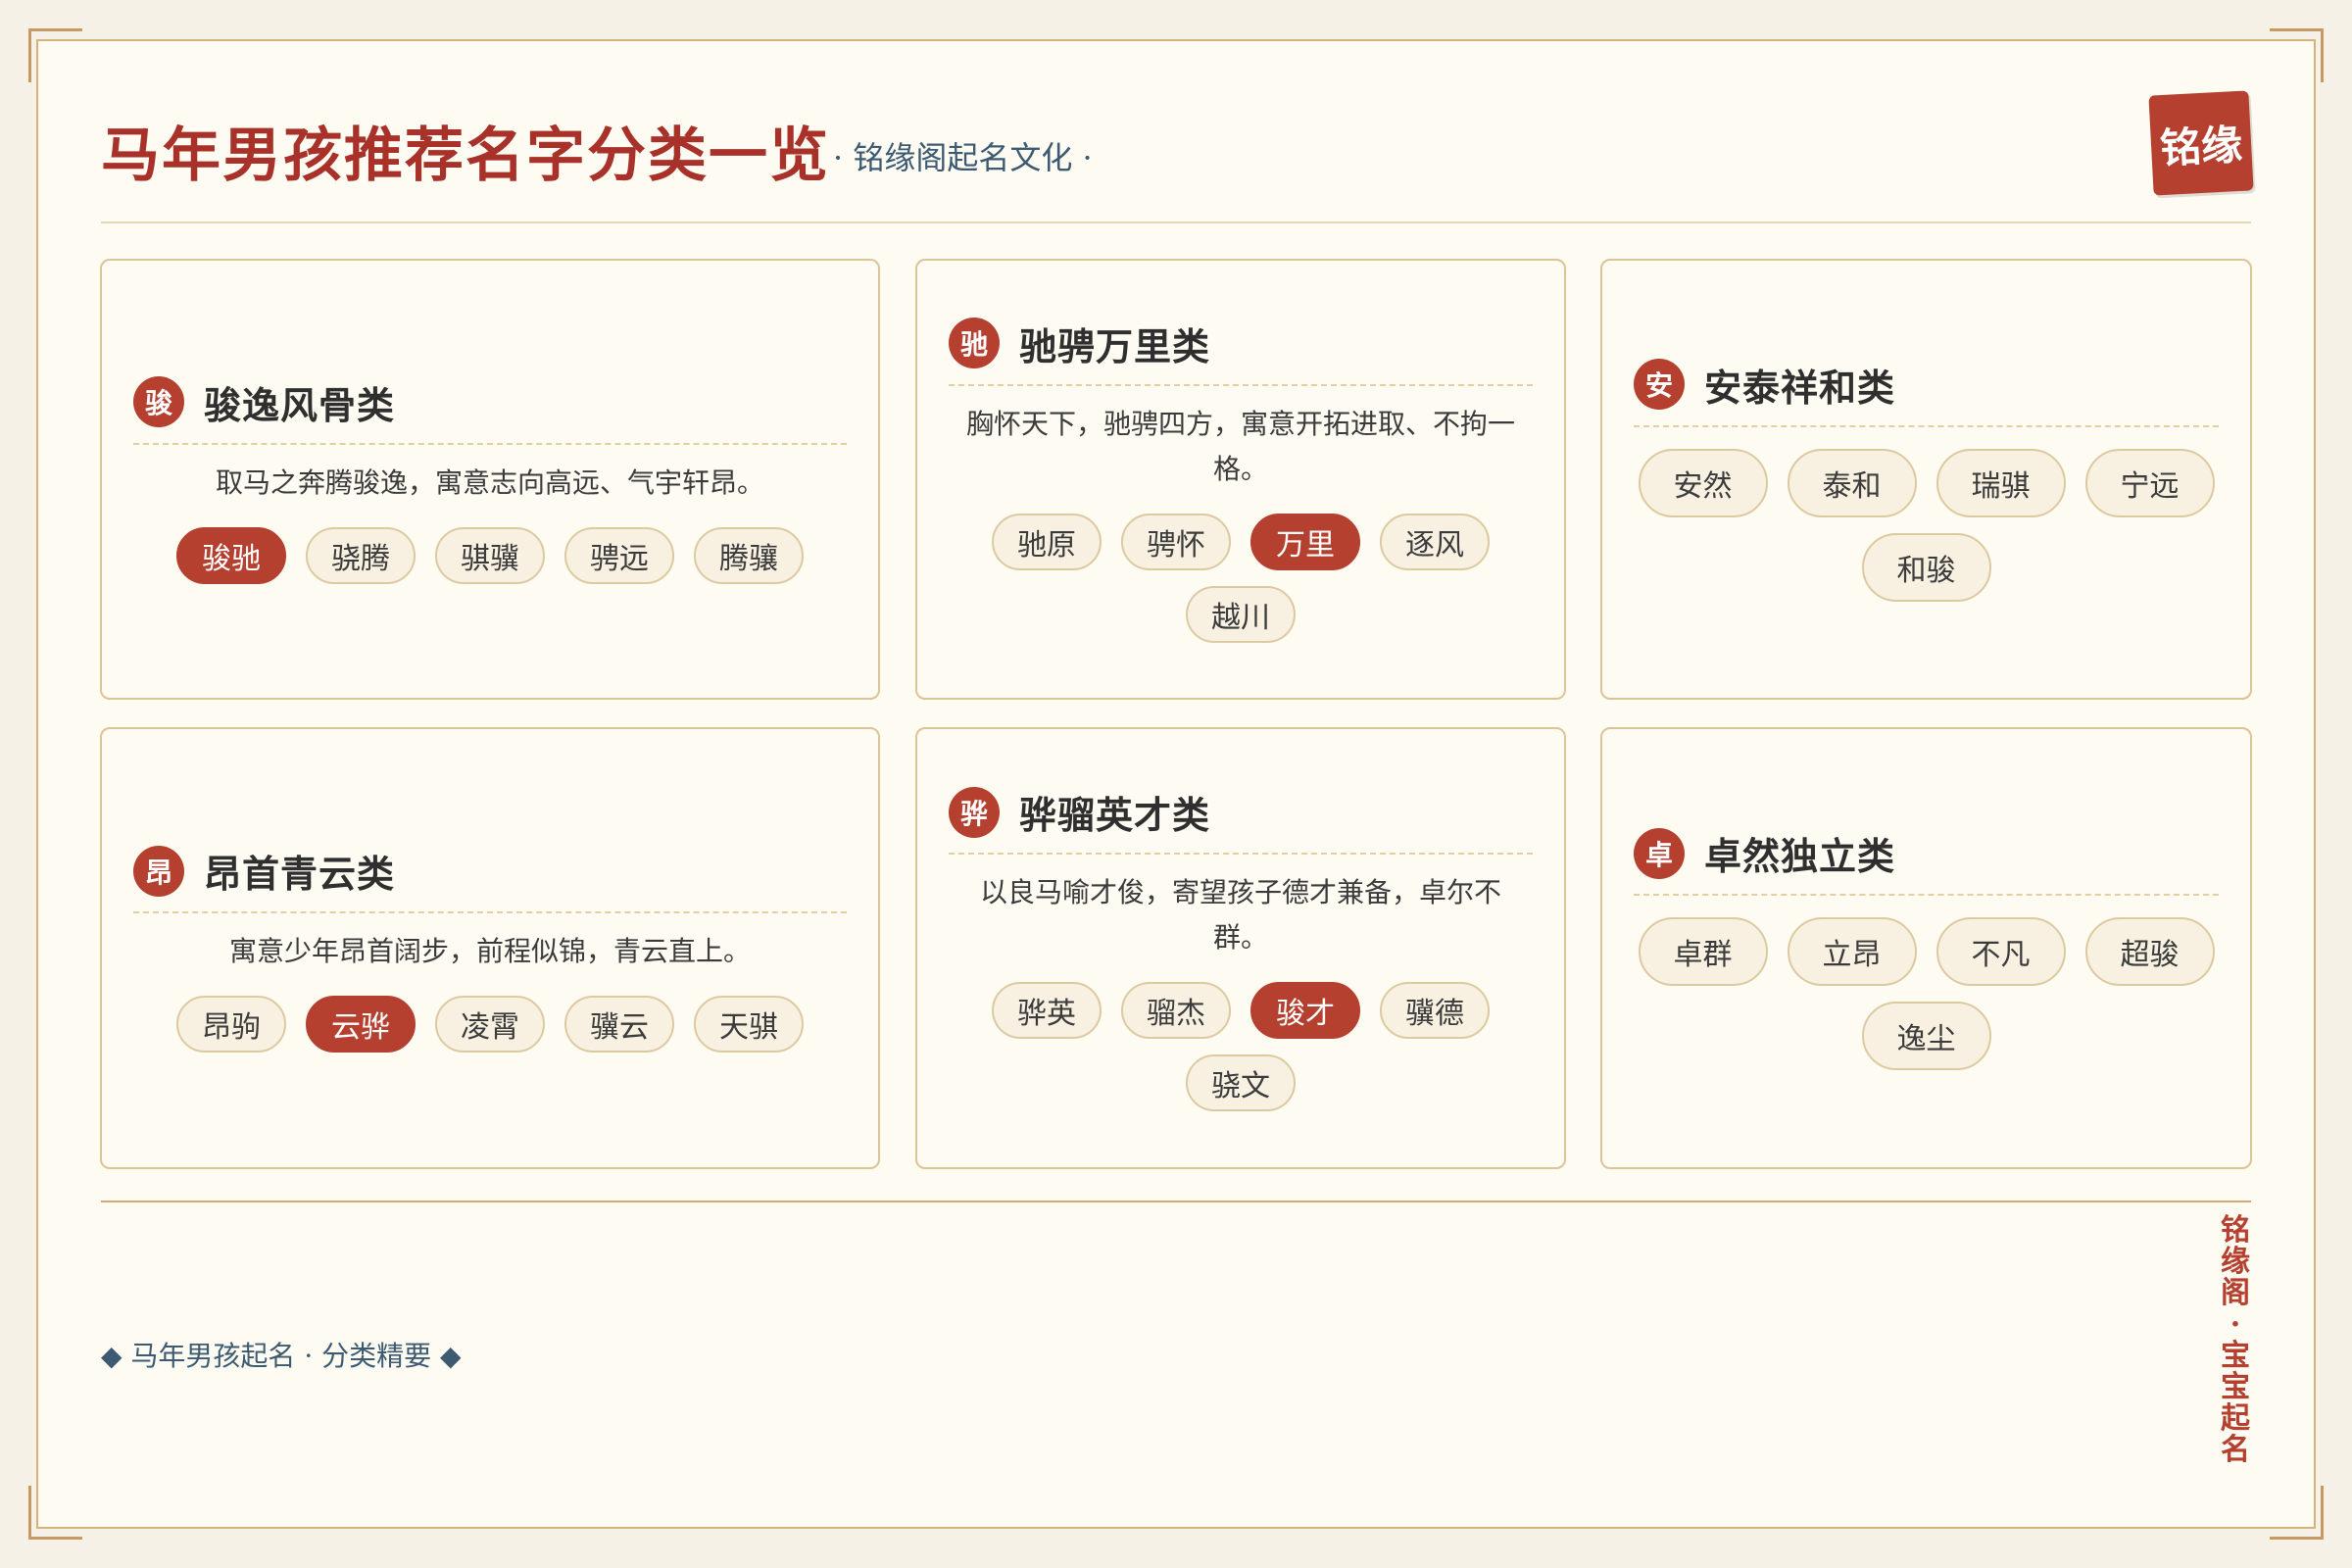 Image resolution: width=2352 pixels, height=1568 pixels. I want to click on vertical-brand-text: 铭缘阁 · 宝宝起名, so click(2235, 1340).